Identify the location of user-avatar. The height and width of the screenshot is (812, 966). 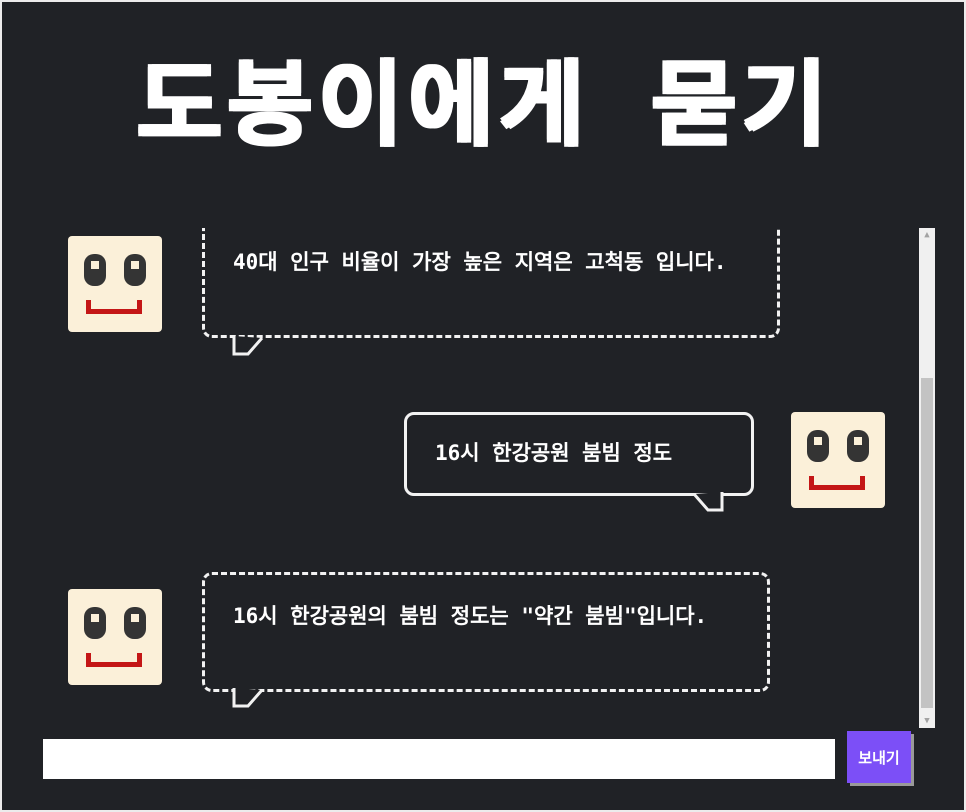
(838, 460).